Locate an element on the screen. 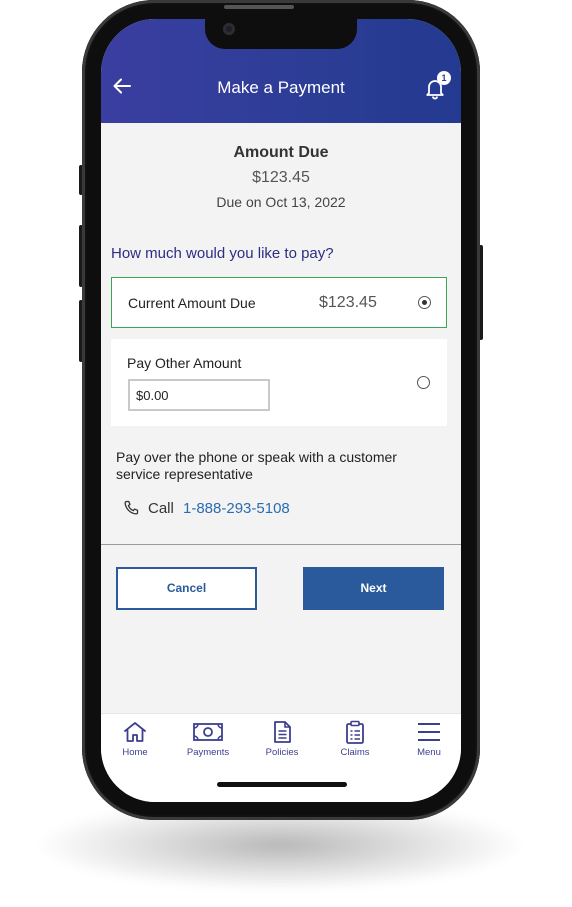 This screenshot has height=907, width=572. other-amount-option: Pay Other Amount is located at coordinates (279, 382).